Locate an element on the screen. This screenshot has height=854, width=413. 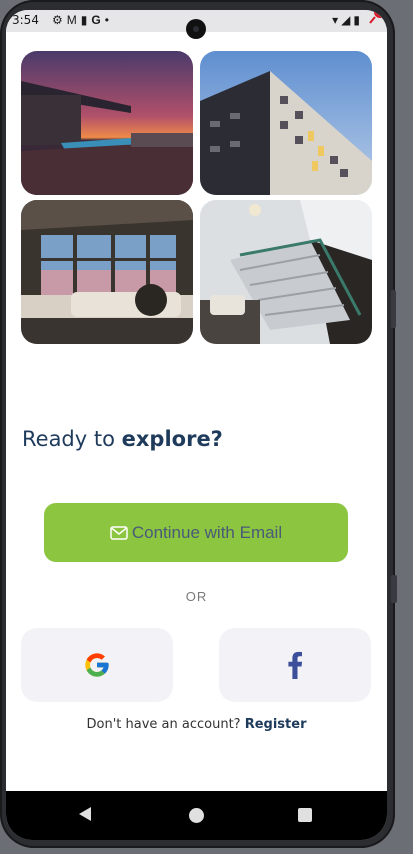
living-room-image is located at coordinates (107, 272).